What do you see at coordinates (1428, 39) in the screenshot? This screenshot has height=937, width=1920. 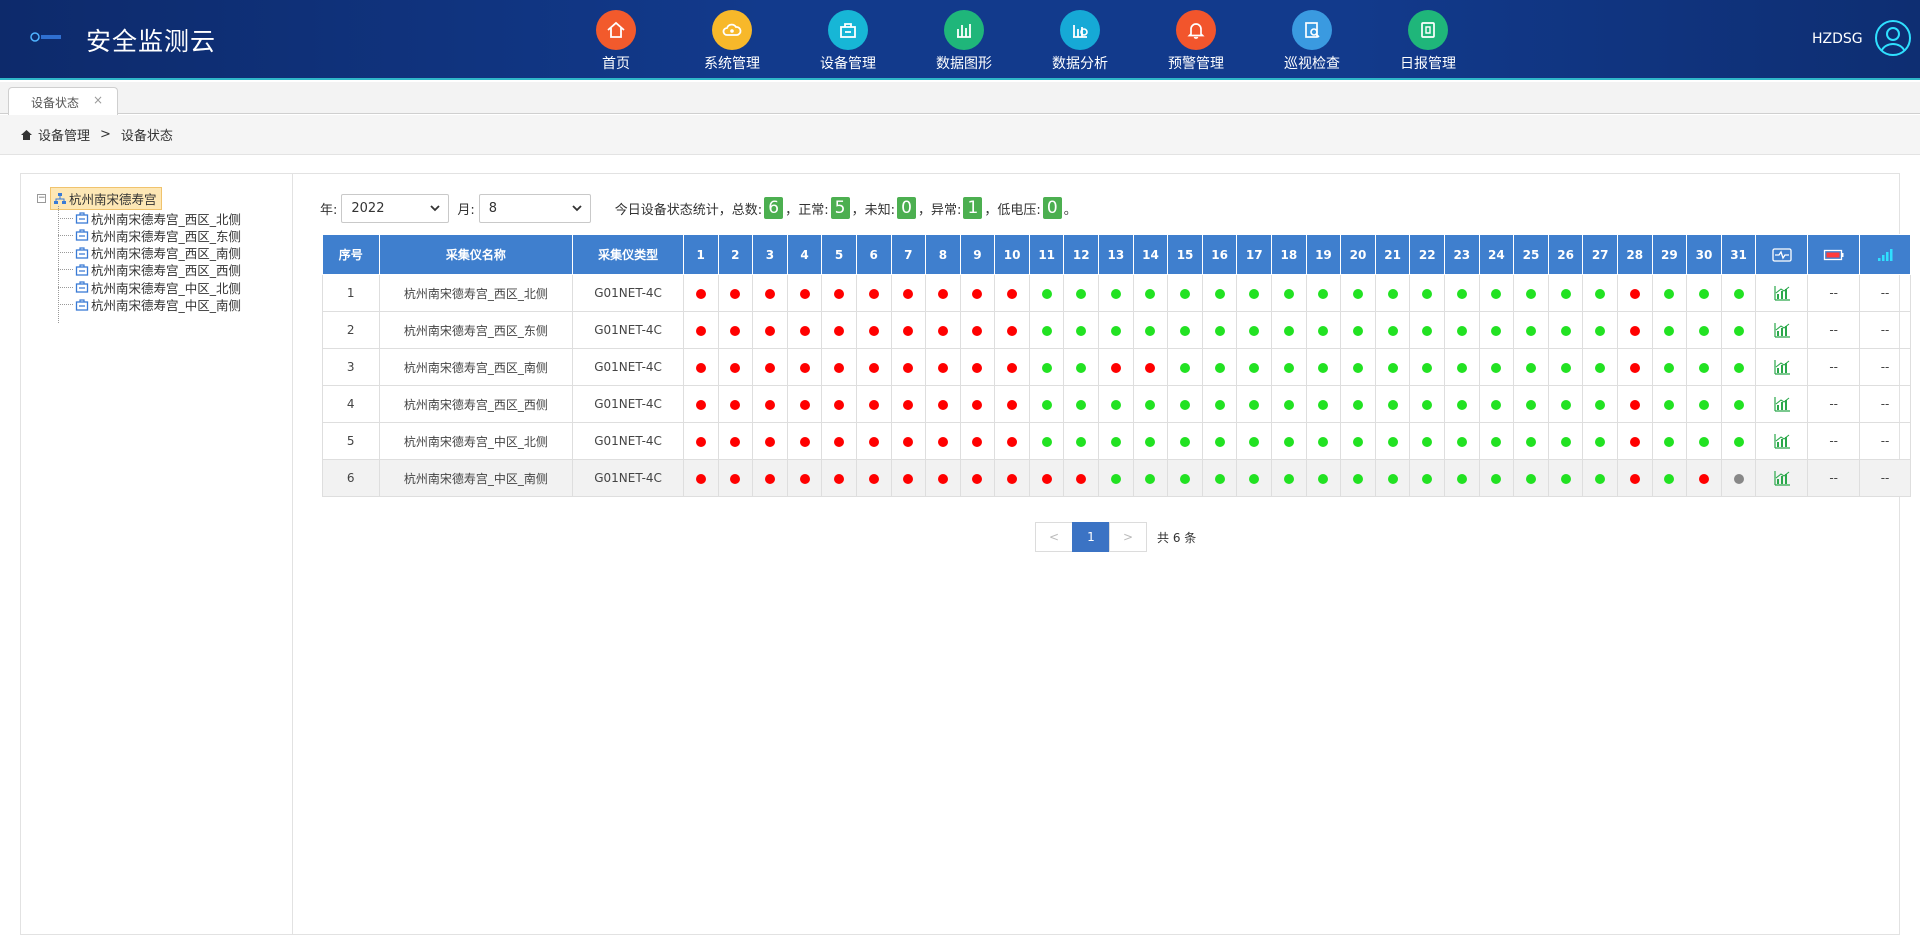 I see `nav-item-daily-report: 日报管理` at bounding box center [1428, 39].